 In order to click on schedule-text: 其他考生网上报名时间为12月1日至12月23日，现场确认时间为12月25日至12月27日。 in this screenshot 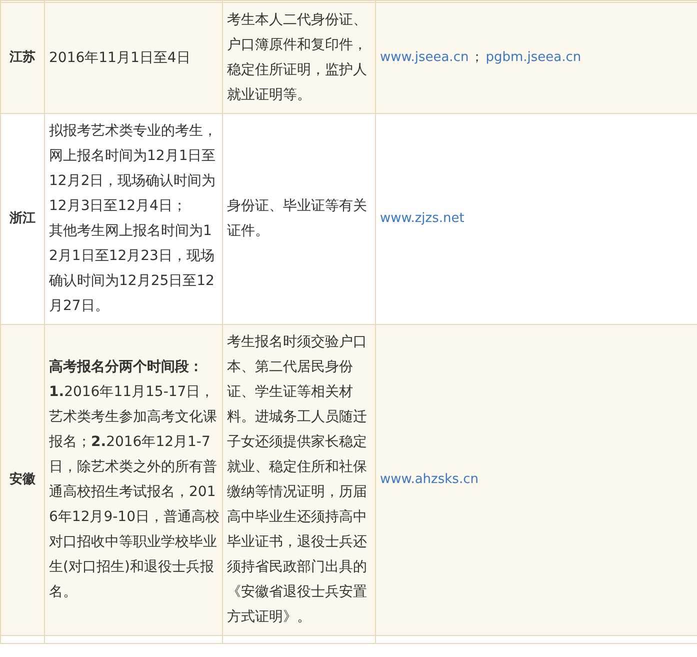, I will do `click(132, 269)`.